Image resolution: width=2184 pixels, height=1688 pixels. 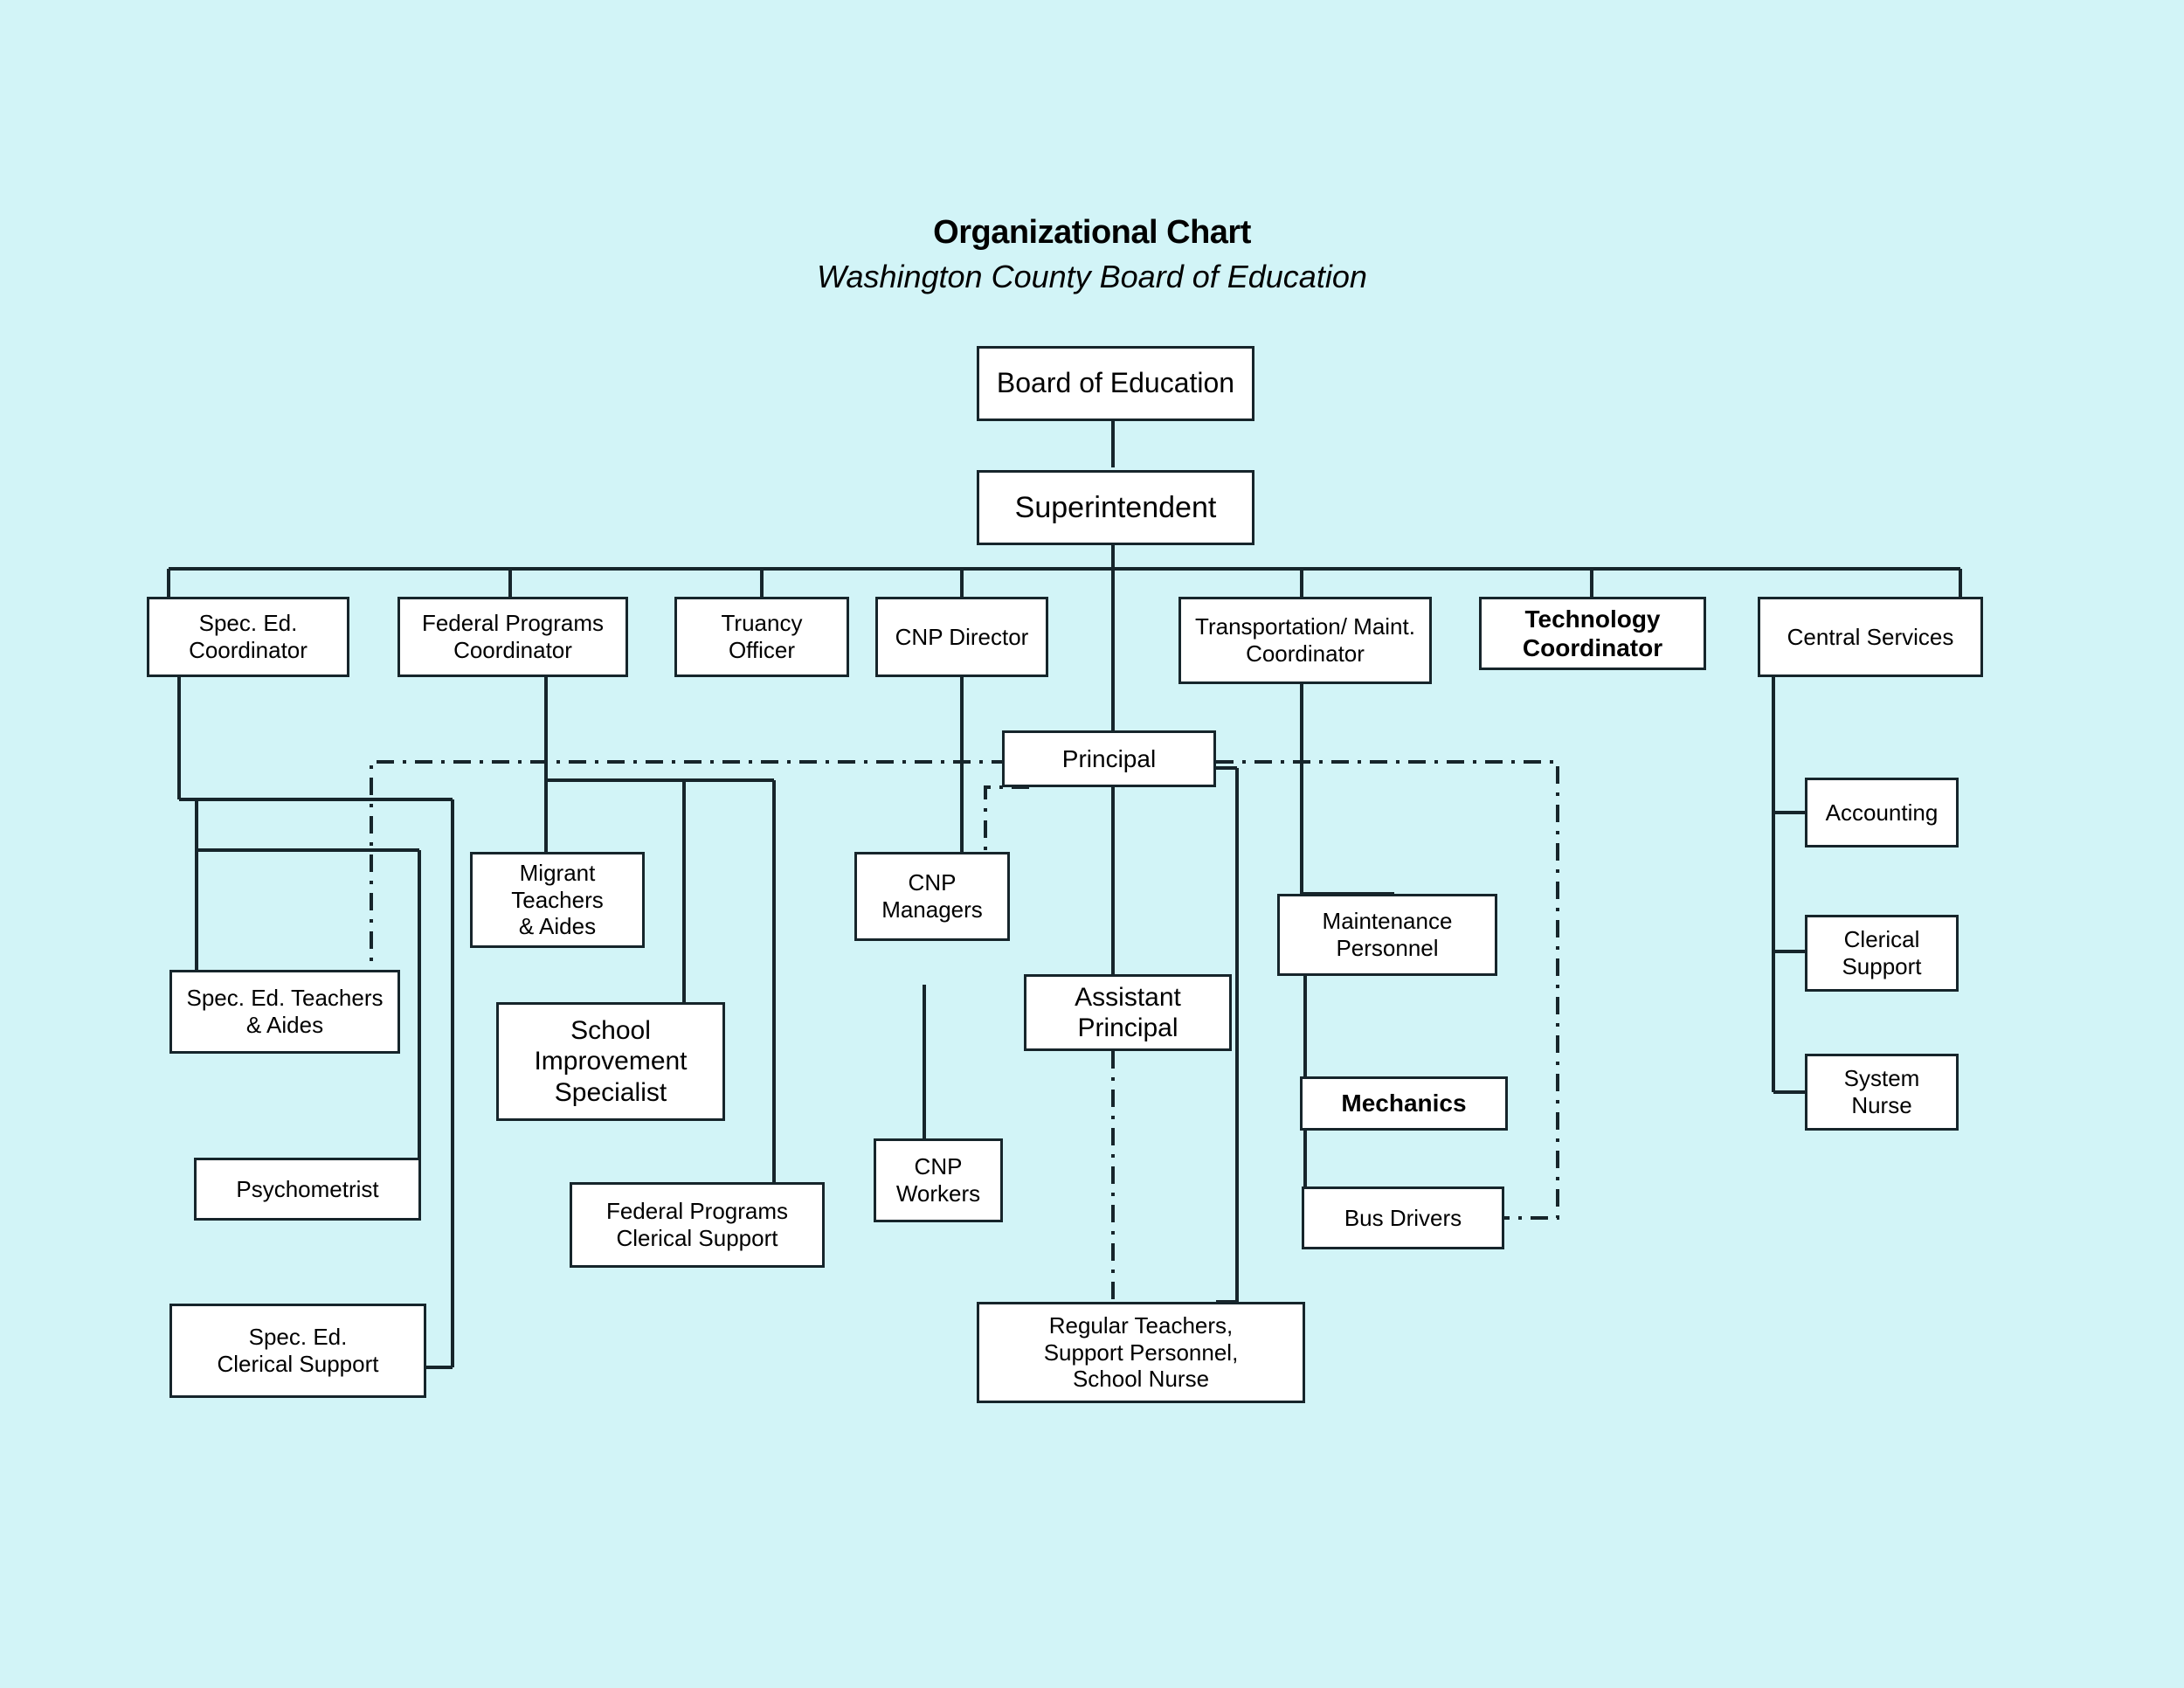 I want to click on page-title: Organizational Chart, so click(x=1092, y=232).